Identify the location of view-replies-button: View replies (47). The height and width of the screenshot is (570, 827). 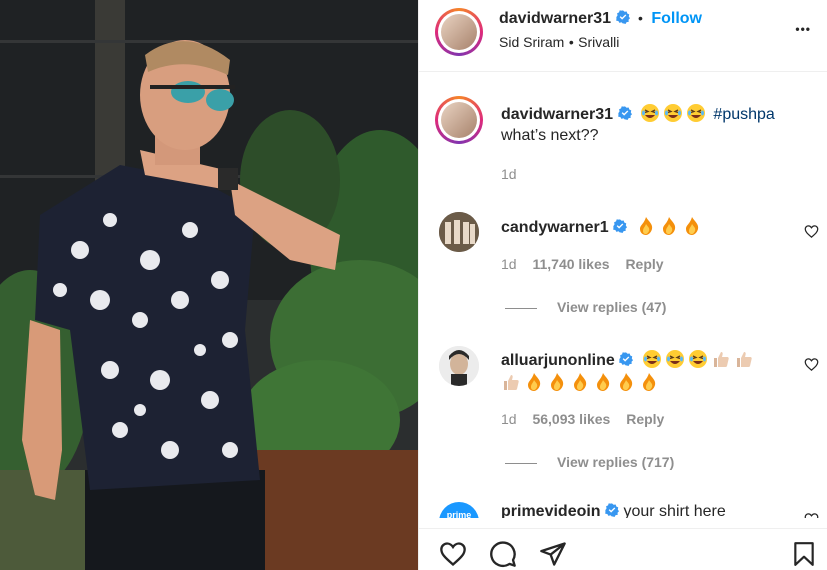
(611, 307).